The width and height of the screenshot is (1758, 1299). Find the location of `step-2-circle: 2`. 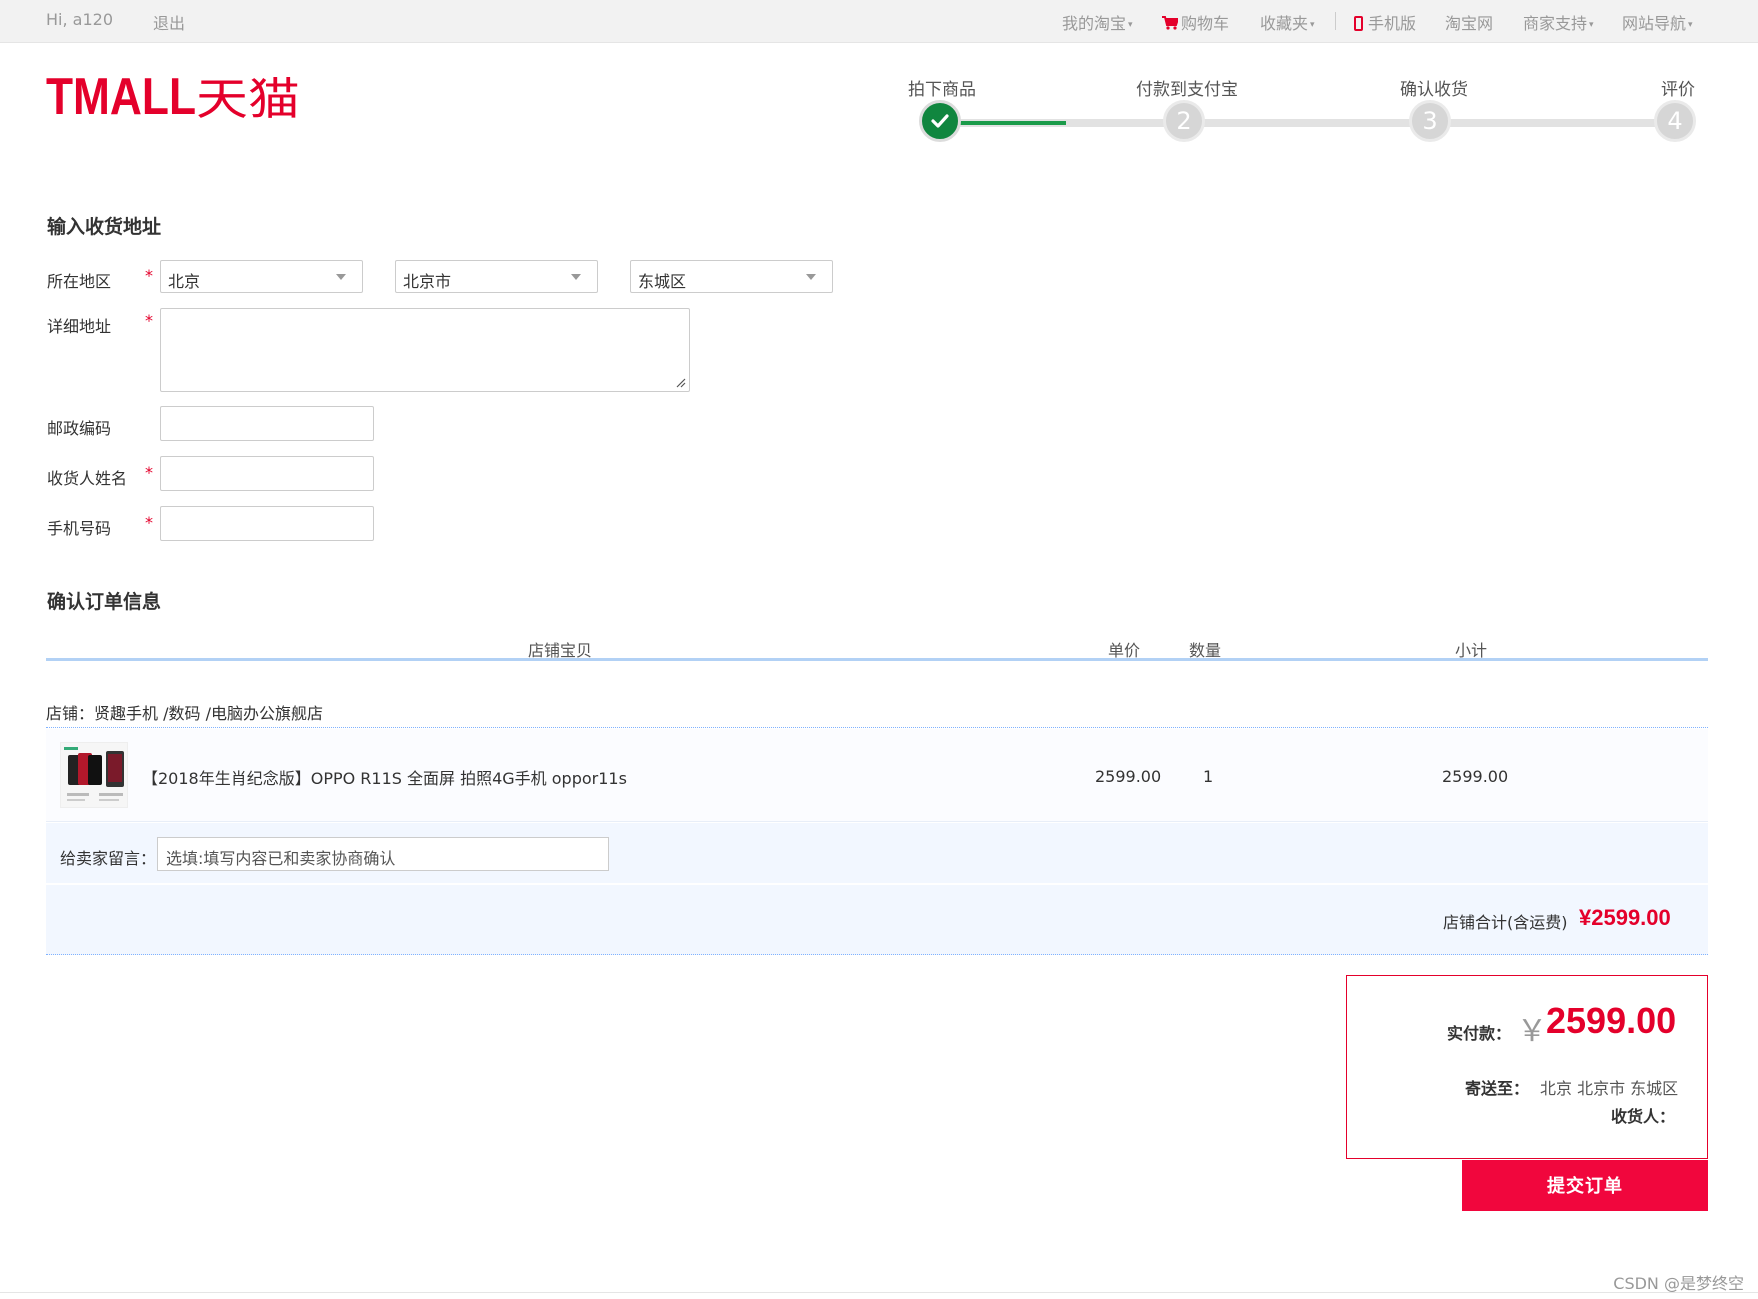

step-2-circle: 2 is located at coordinates (1184, 121).